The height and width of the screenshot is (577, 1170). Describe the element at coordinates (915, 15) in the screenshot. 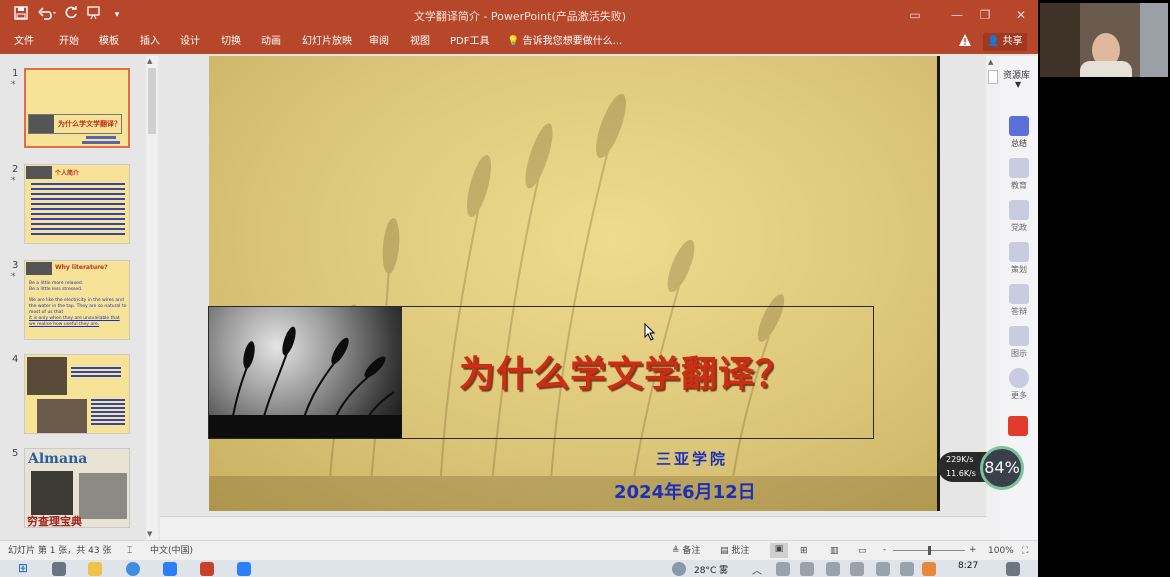

I see `ribbon-display-icon: ▭` at that location.